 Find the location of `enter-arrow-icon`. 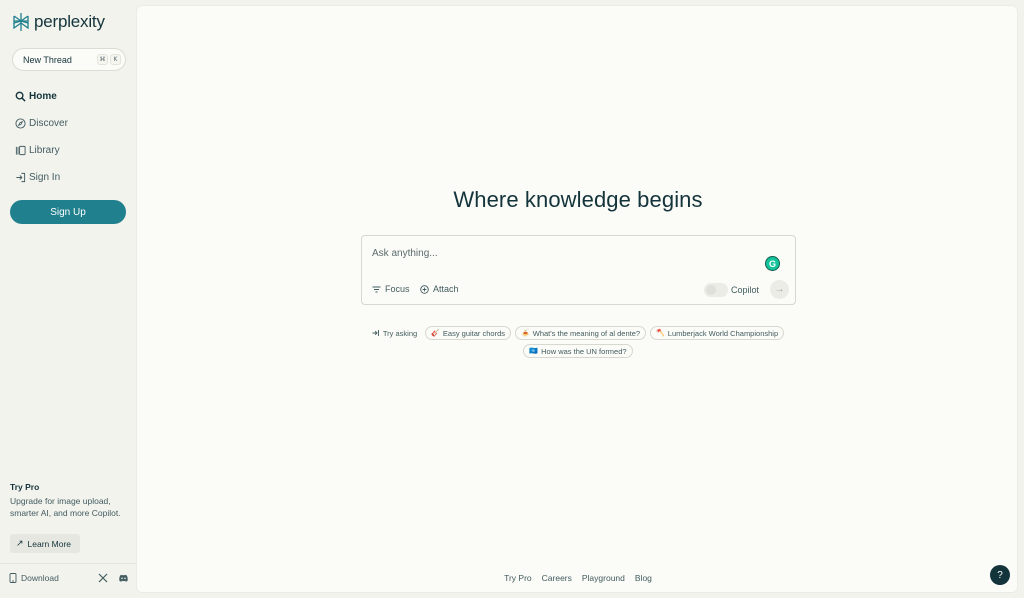

enter-arrow-icon is located at coordinates (375, 333).